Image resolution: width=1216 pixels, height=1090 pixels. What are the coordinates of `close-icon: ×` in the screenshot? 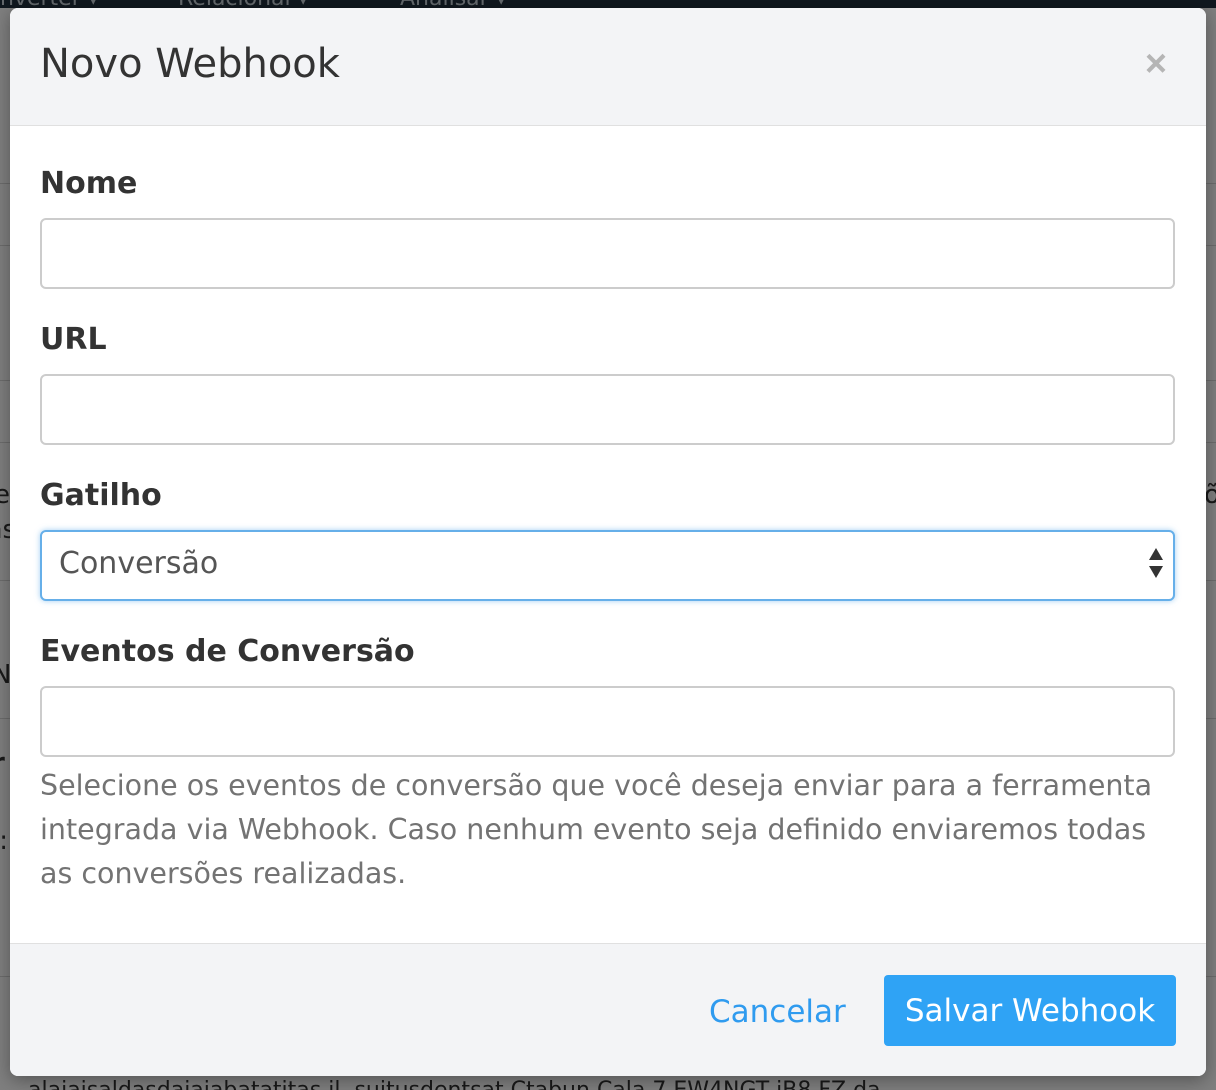 It's located at (1156, 64).